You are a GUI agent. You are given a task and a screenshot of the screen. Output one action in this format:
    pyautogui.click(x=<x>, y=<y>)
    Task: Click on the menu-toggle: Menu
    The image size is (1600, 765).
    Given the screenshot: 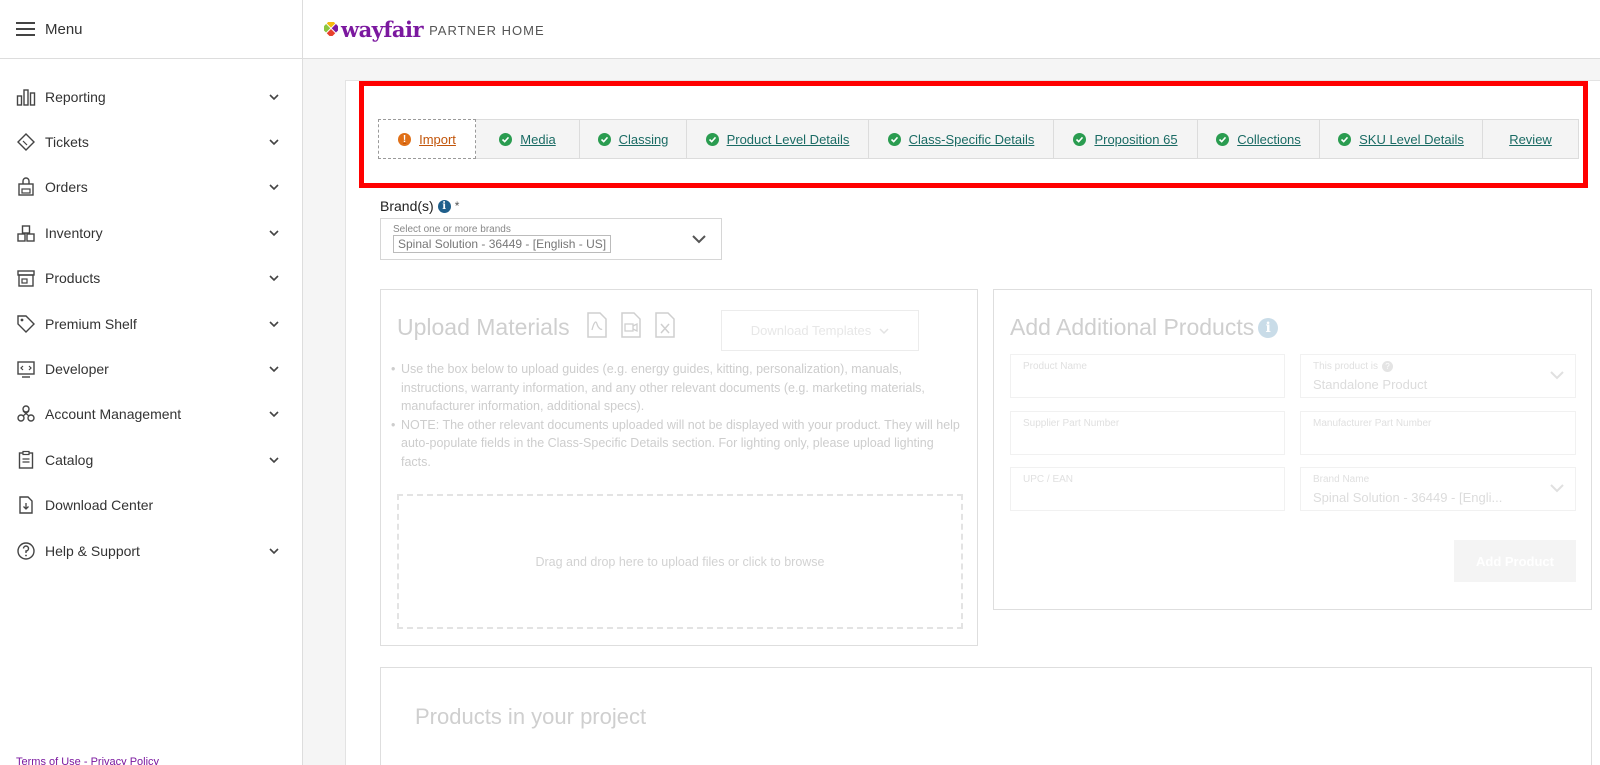 What is the action you would take?
    pyautogui.click(x=151, y=29)
    